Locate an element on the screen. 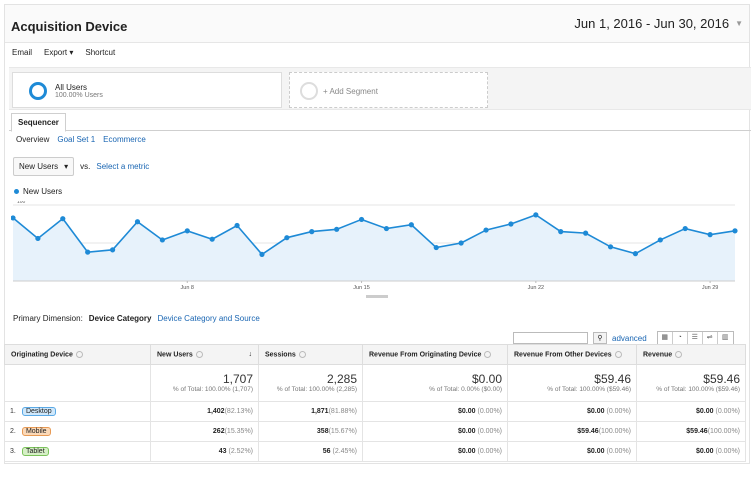 The height and width of the screenshot is (489, 754). cell-pct: (100.00%) is located at coordinates (614, 431).